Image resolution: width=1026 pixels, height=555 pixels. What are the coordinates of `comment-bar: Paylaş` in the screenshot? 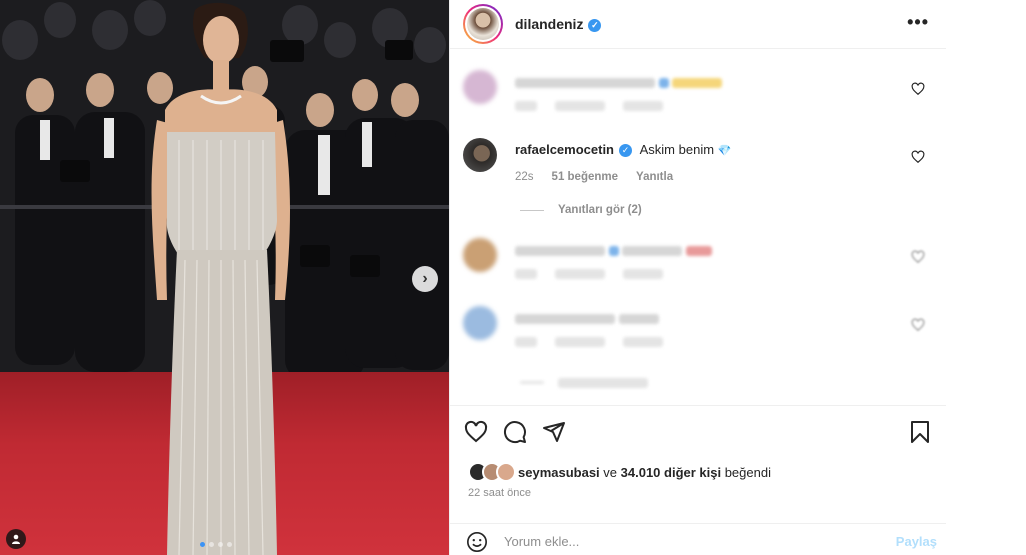 It's located at (698, 539).